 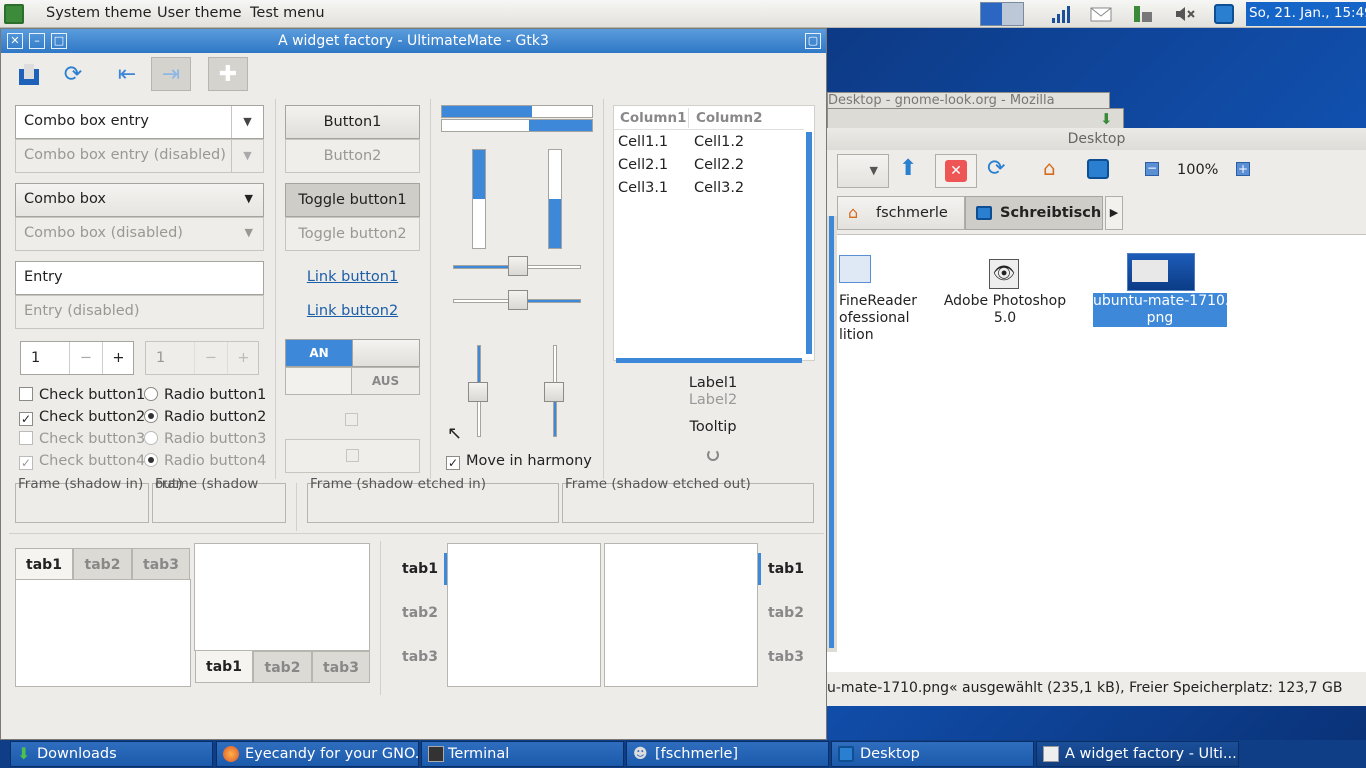 What do you see at coordinates (73, 74) in the screenshot?
I see `refresh-icon: ⟳` at bounding box center [73, 74].